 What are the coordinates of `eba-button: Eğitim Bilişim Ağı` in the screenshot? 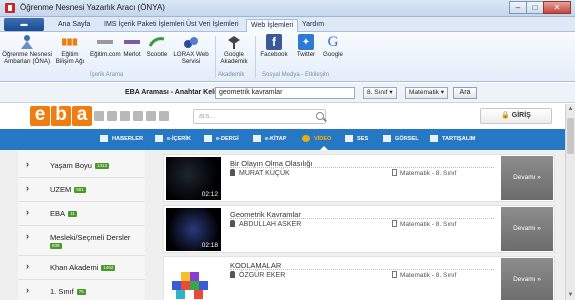 It's located at (70, 49).